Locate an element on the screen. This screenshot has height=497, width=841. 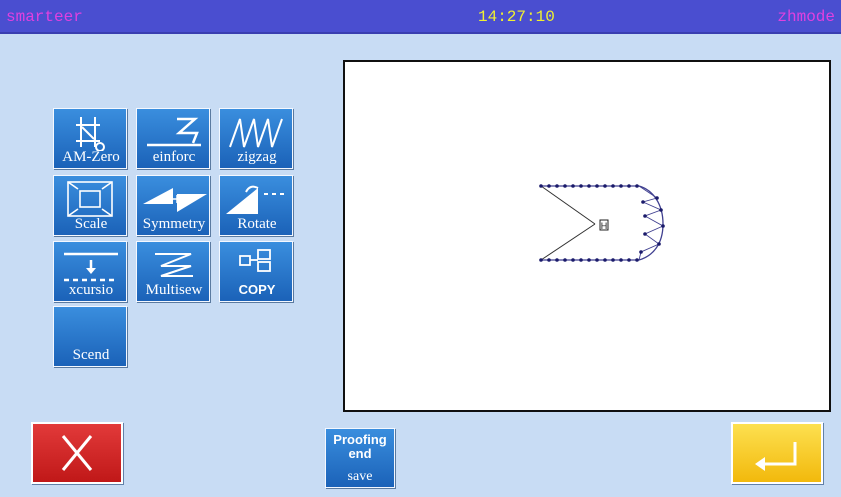
proofing-label-line3: save is located at coordinates (360, 476).